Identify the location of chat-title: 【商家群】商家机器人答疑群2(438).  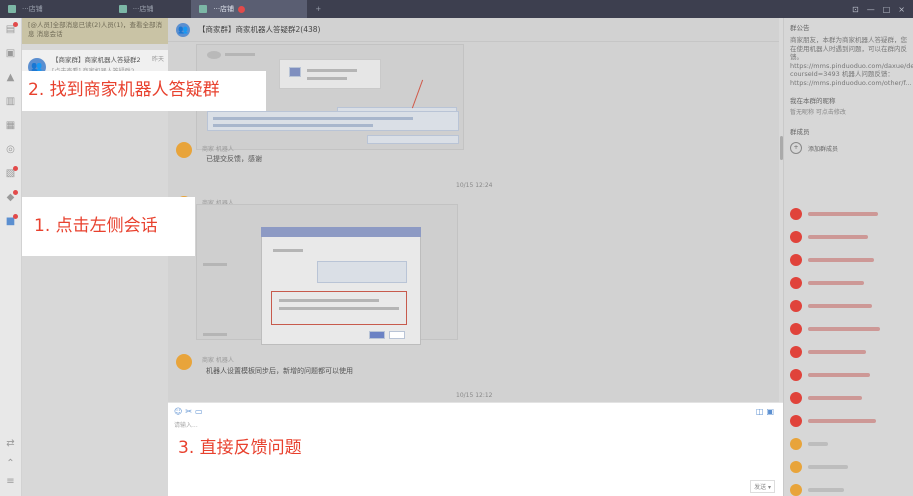
(259, 29).